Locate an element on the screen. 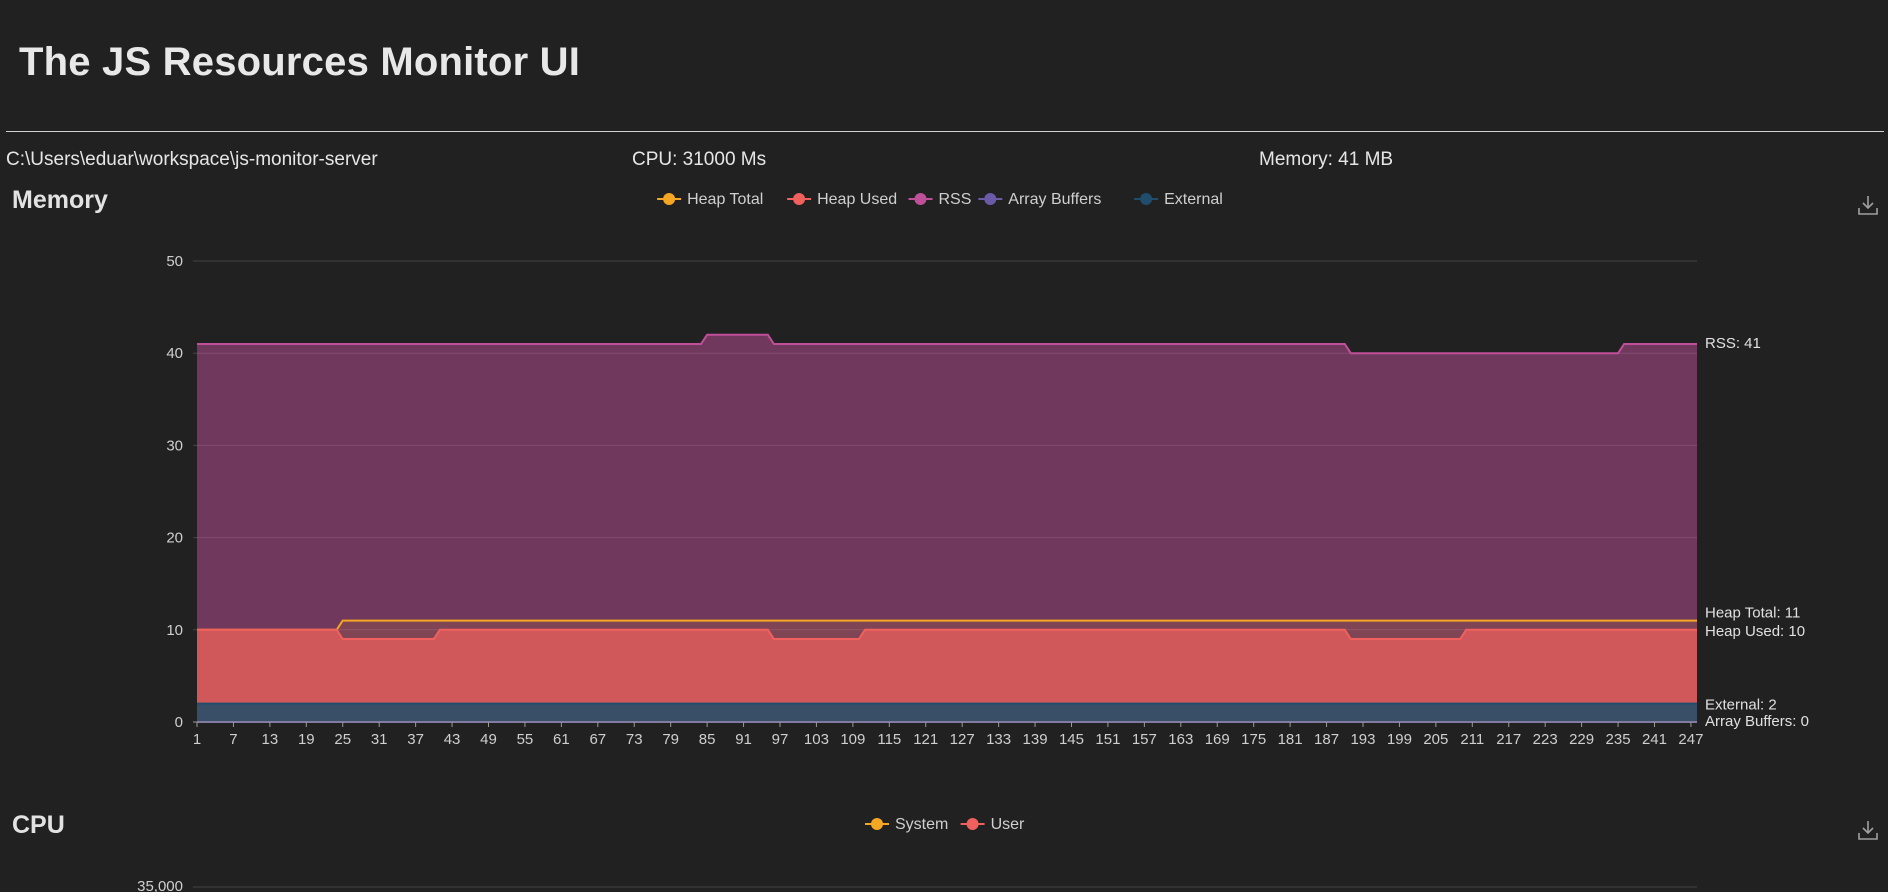 The width and height of the screenshot is (1888, 892). legend-label: User is located at coordinates (1008, 824).